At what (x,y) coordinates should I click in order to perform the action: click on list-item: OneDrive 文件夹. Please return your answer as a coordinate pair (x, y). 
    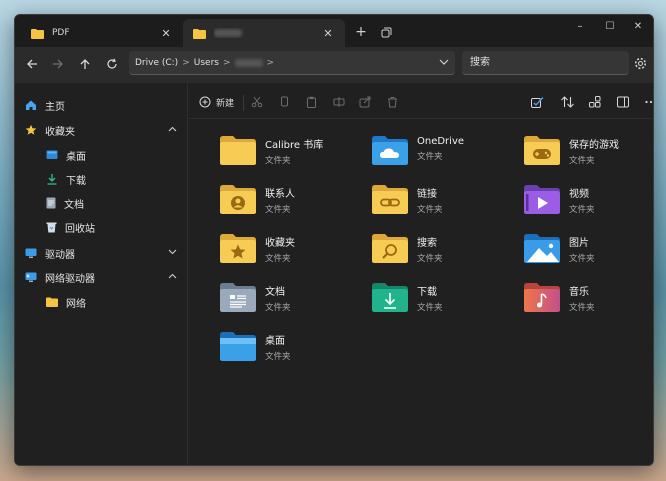
    Looking at the image, I should click on (446, 154).